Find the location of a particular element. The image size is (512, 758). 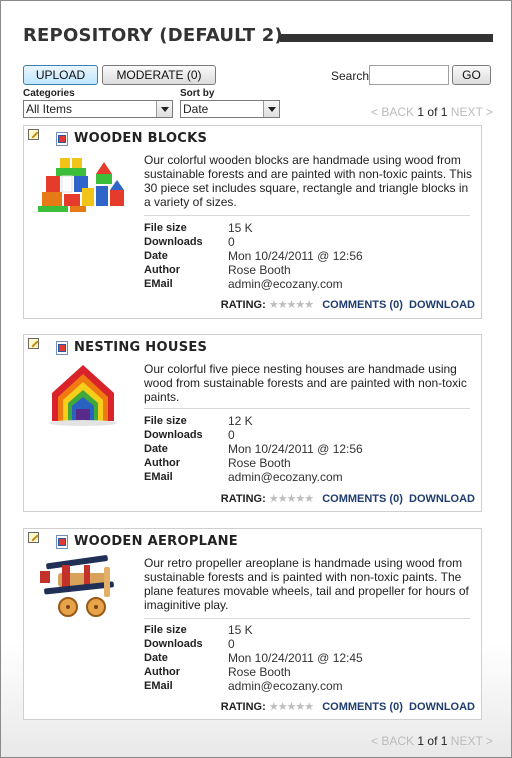

moderate-button: MODERATE (0) is located at coordinates (159, 75).